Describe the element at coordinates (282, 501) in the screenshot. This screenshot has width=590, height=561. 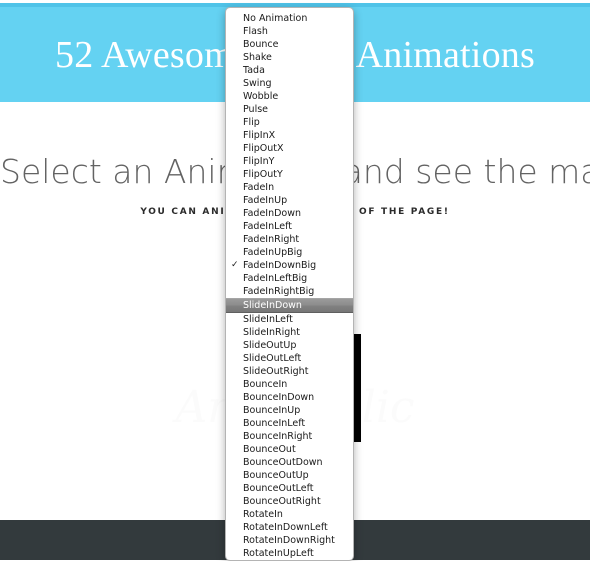
I see `menu-item-label: BounceOutRight` at that location.